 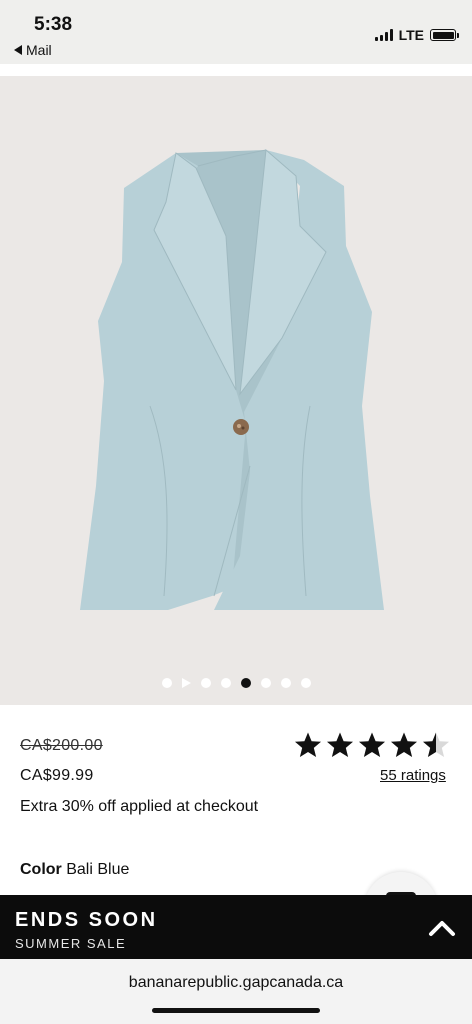 What do you see at coordinates (86, 920) in the screenshot?
I see `sale-banner-title: ENDS SOON` at bounding box center [86, 920].